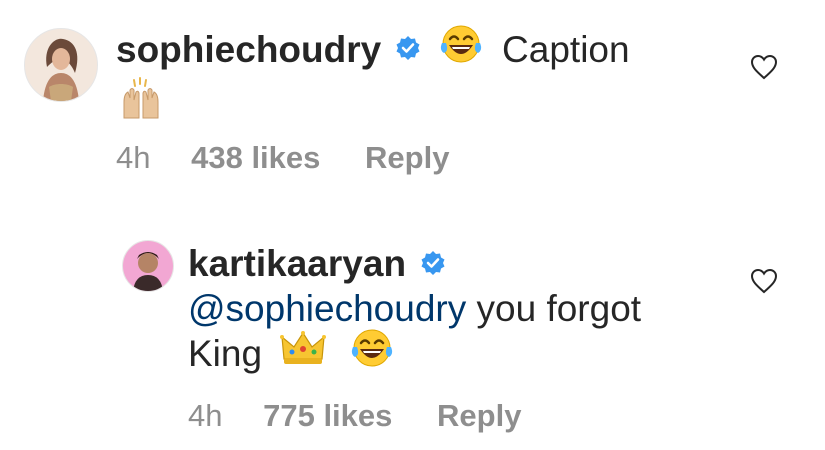 The height and width of the screenshot is (450, 825). I want to click on comment-1-text: sophiechoudry Caption, so click(373, 50).